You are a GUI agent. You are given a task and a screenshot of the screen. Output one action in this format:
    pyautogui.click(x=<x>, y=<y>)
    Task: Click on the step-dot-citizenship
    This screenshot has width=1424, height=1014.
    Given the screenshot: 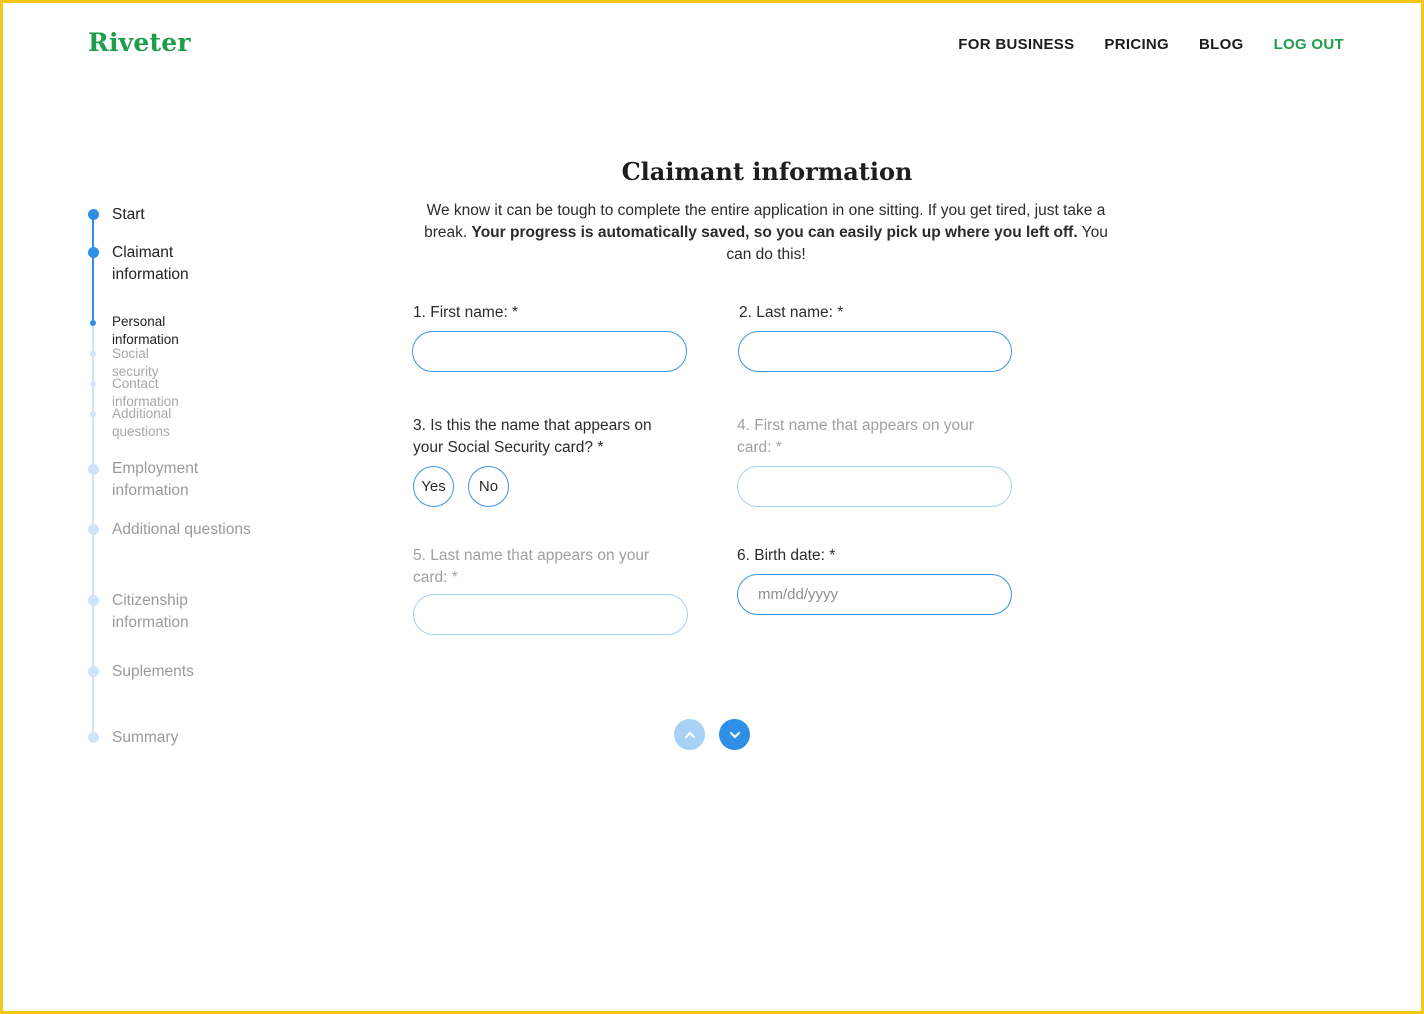 What is the action you would take?
    pyautogui.click(x=93, y=600)
    